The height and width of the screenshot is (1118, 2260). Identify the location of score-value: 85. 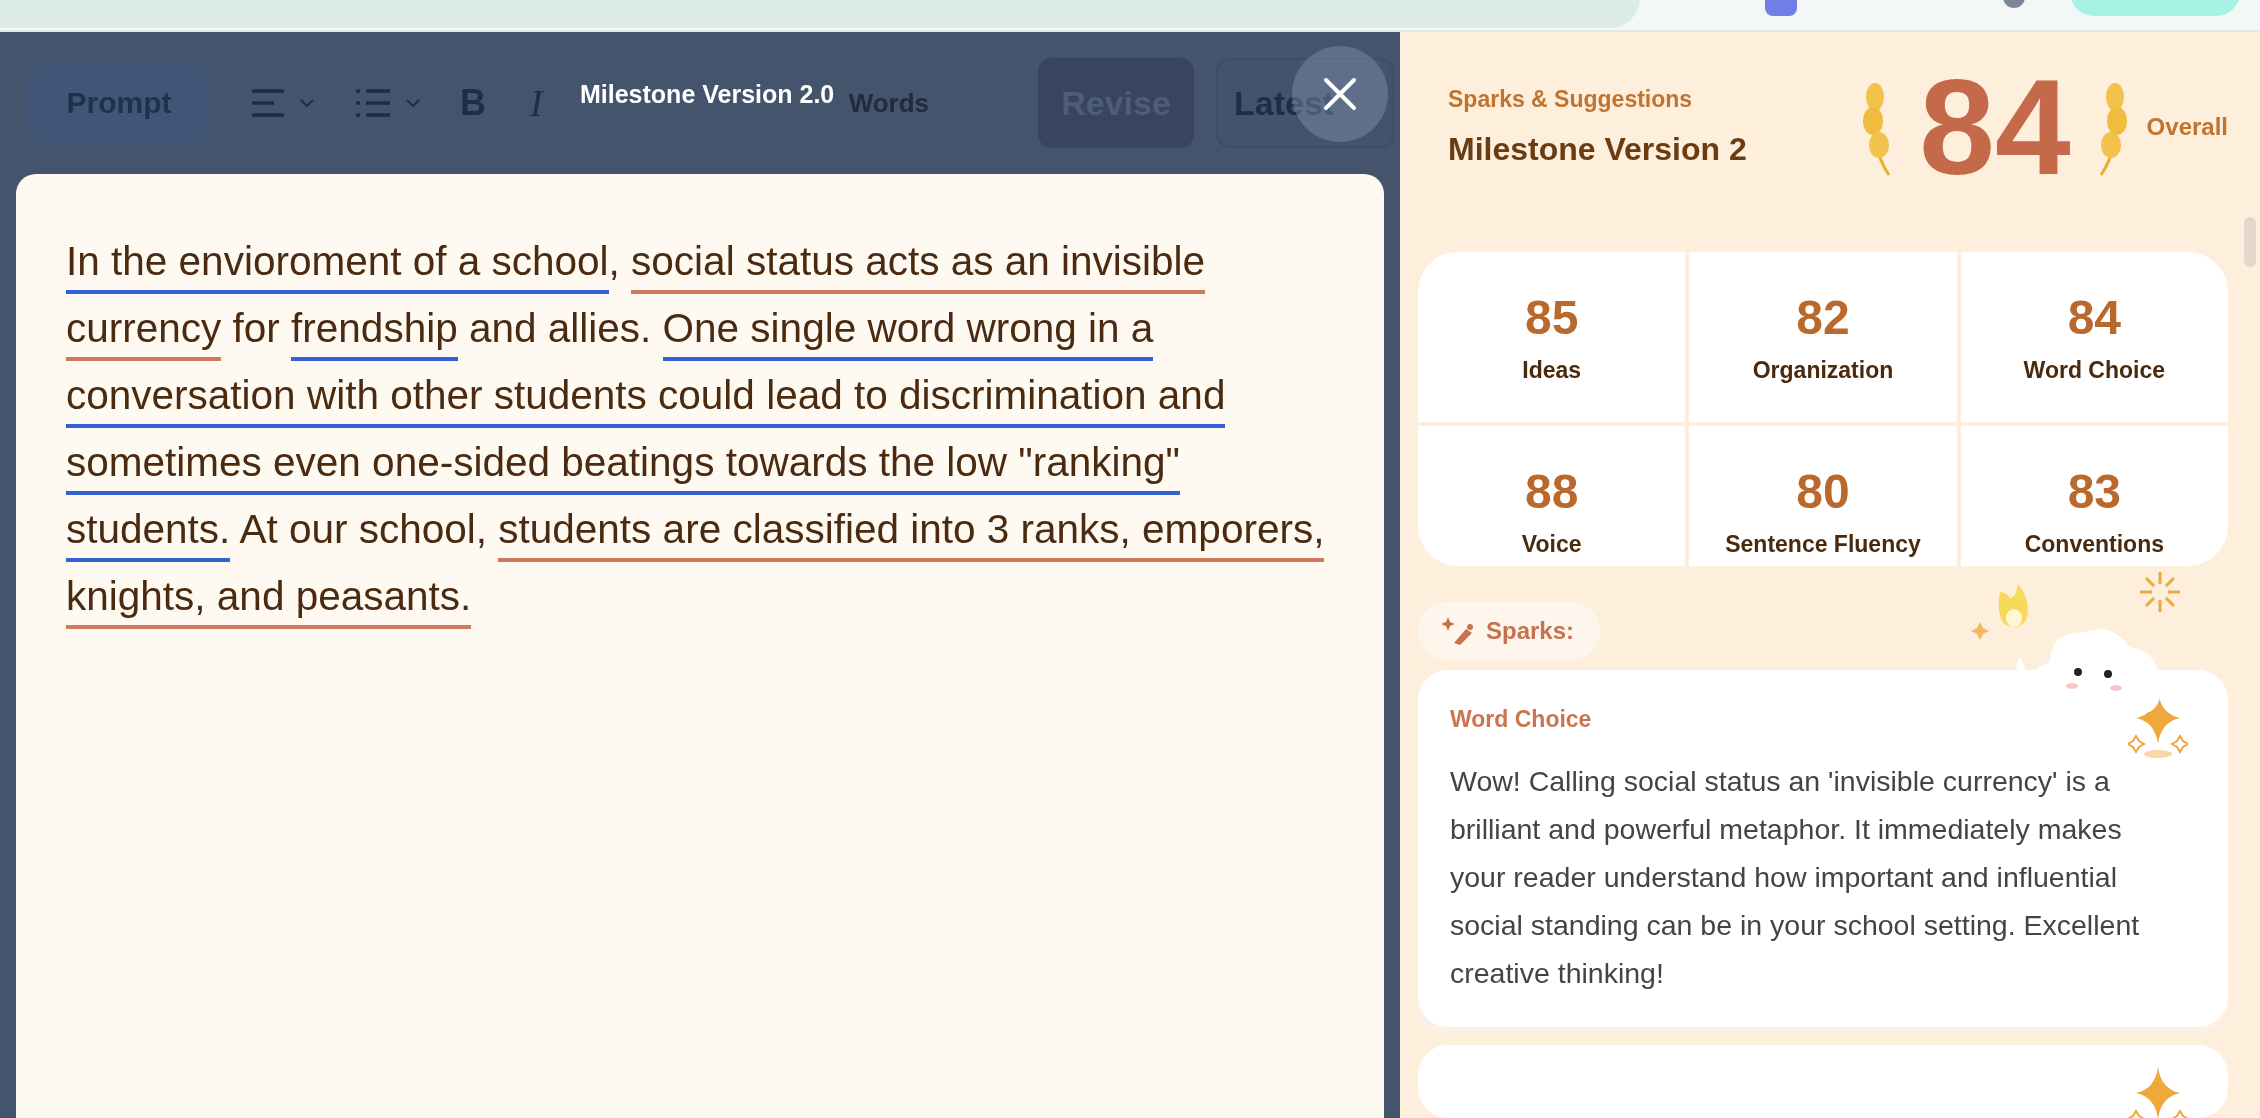
(1551, 317).